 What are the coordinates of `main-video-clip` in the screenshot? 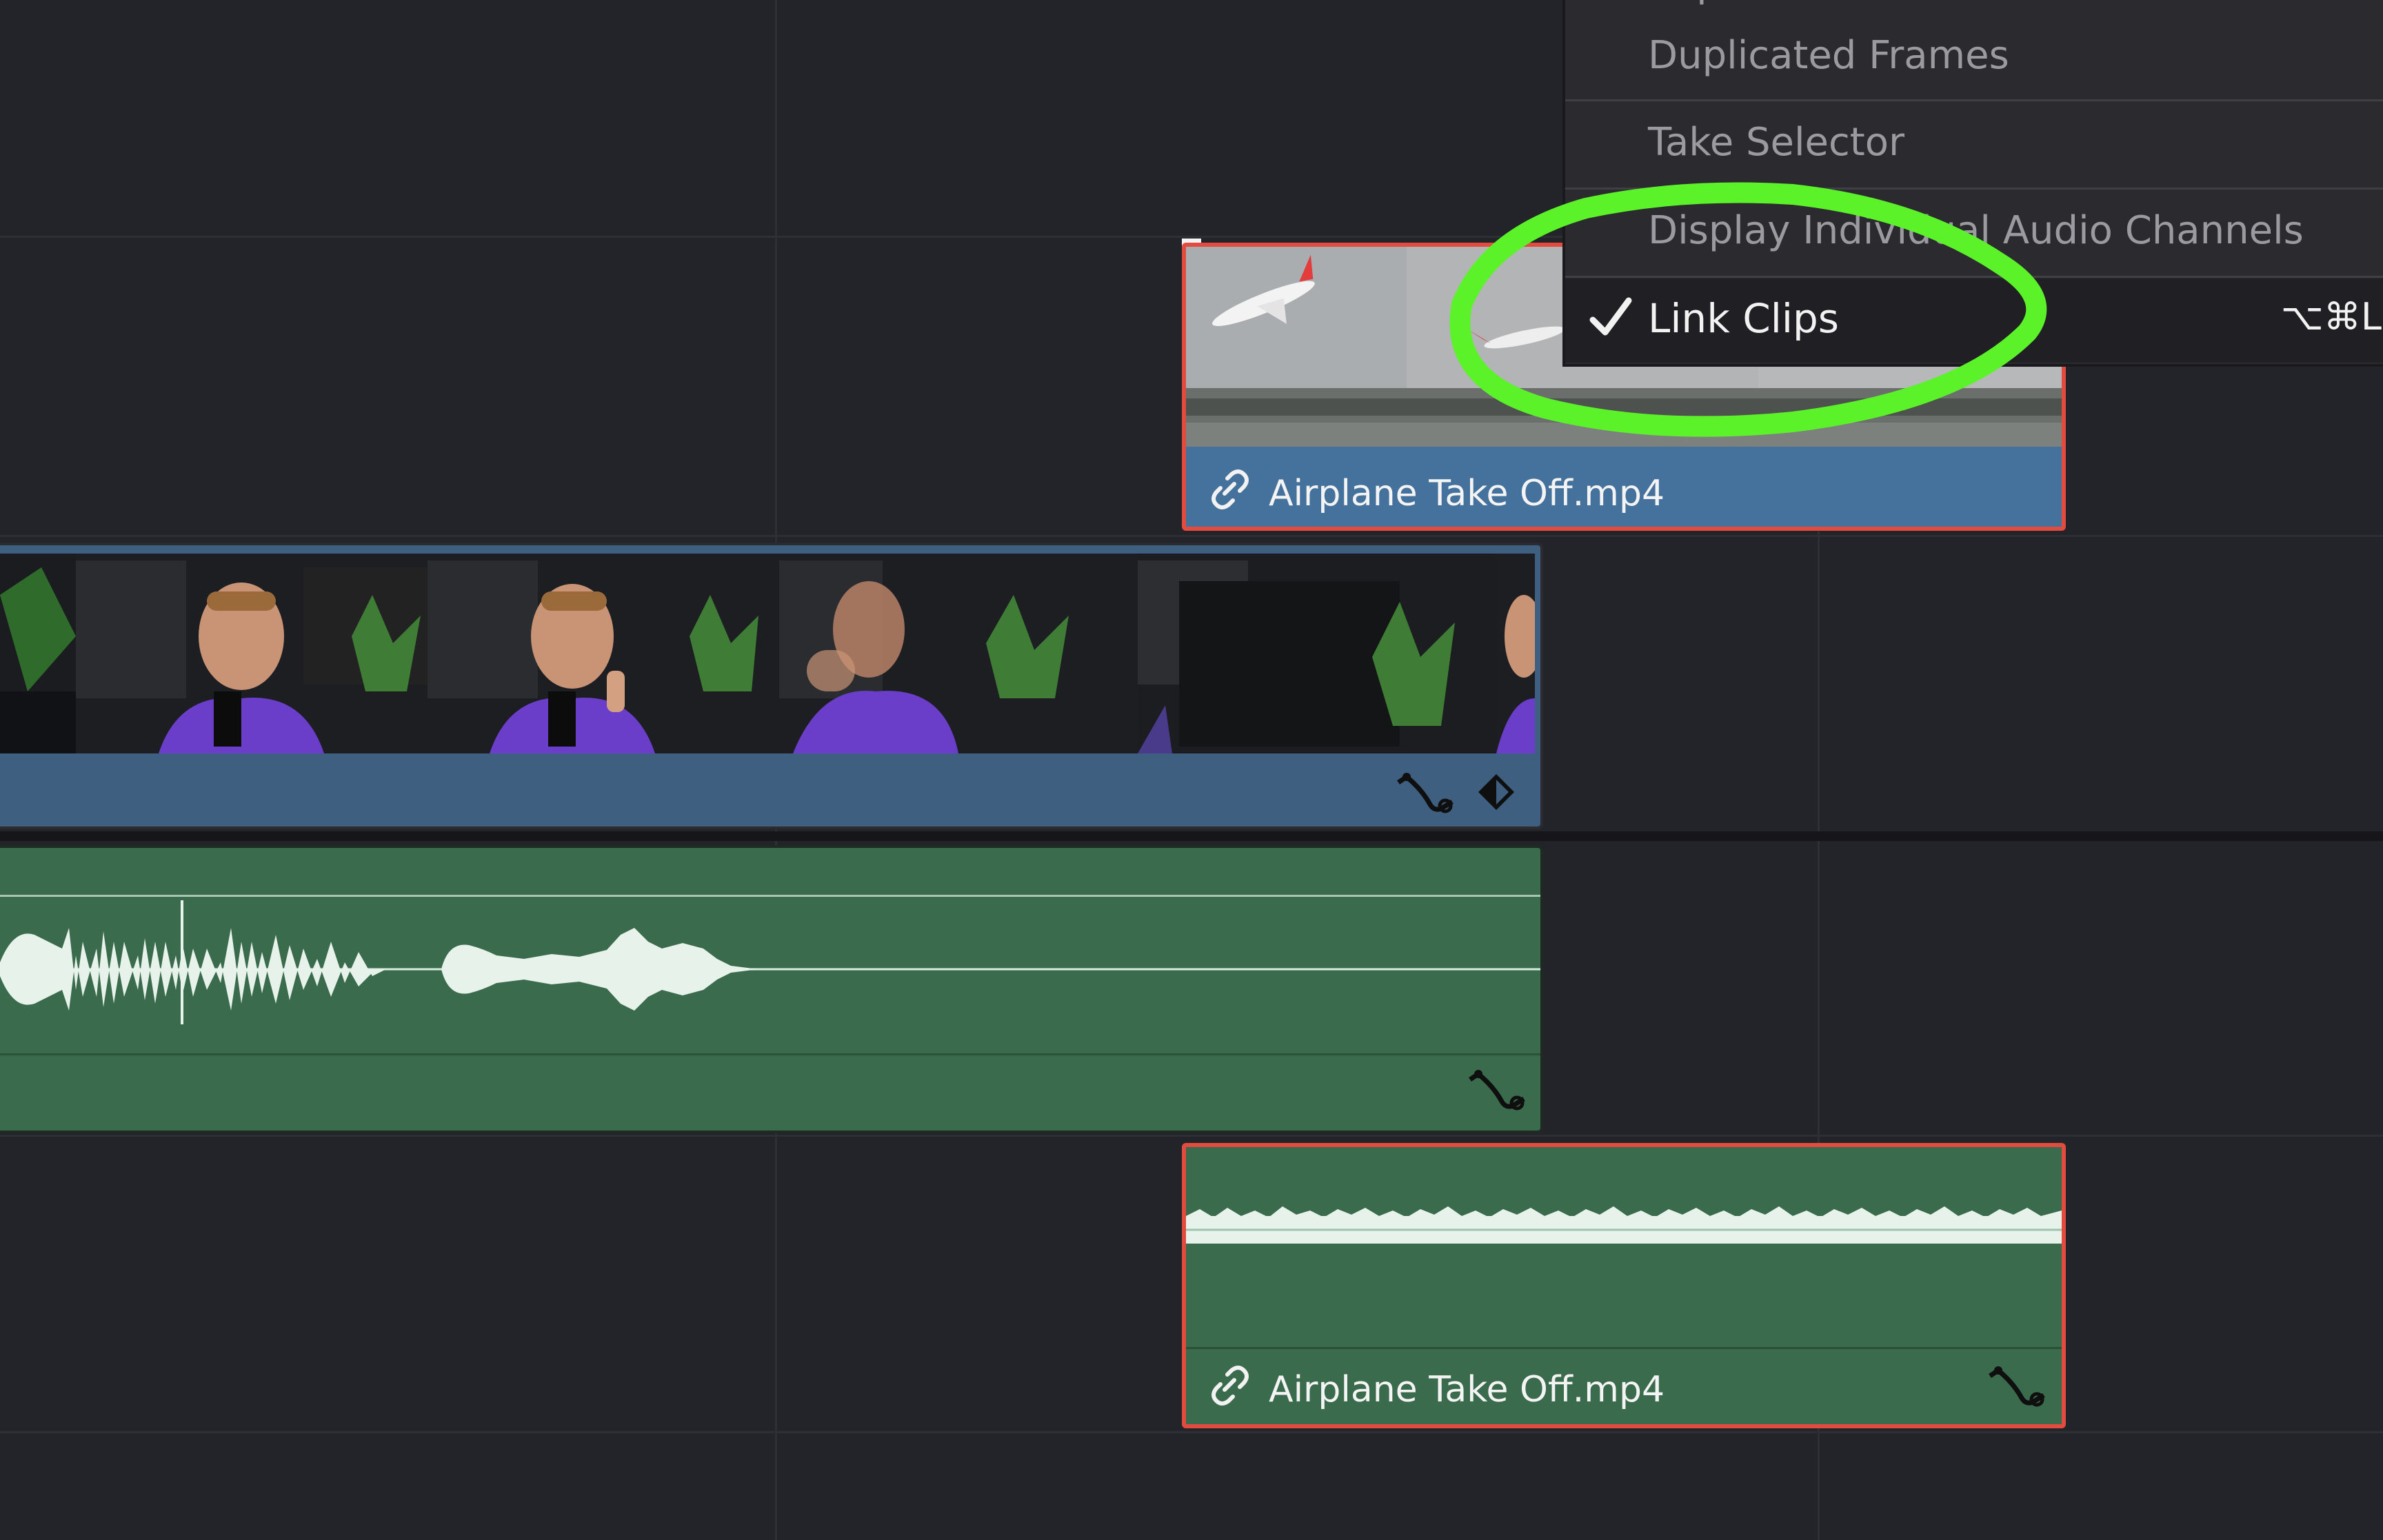 It's located at (771, 686).